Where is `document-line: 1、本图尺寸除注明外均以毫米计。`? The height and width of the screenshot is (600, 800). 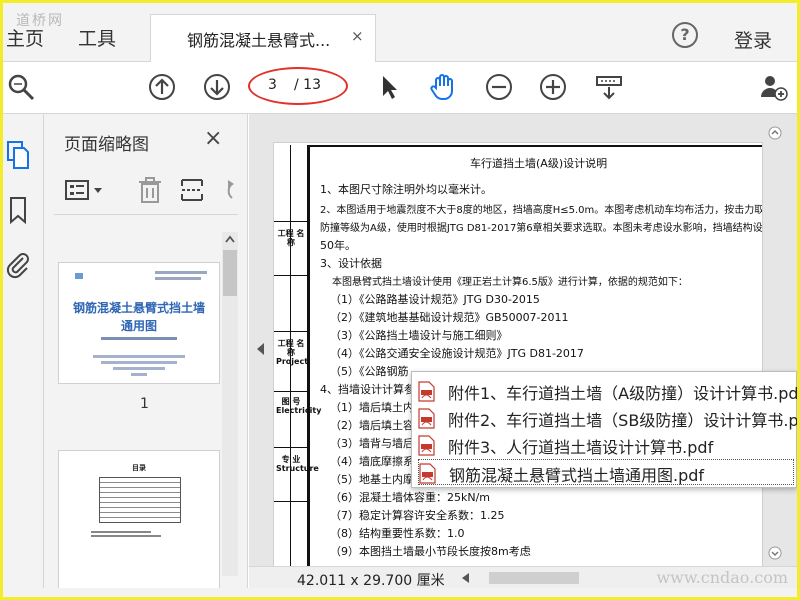
document-line: 1、本图尺寸除注明外均以毫米计。 is located at coordinates (406, 189).